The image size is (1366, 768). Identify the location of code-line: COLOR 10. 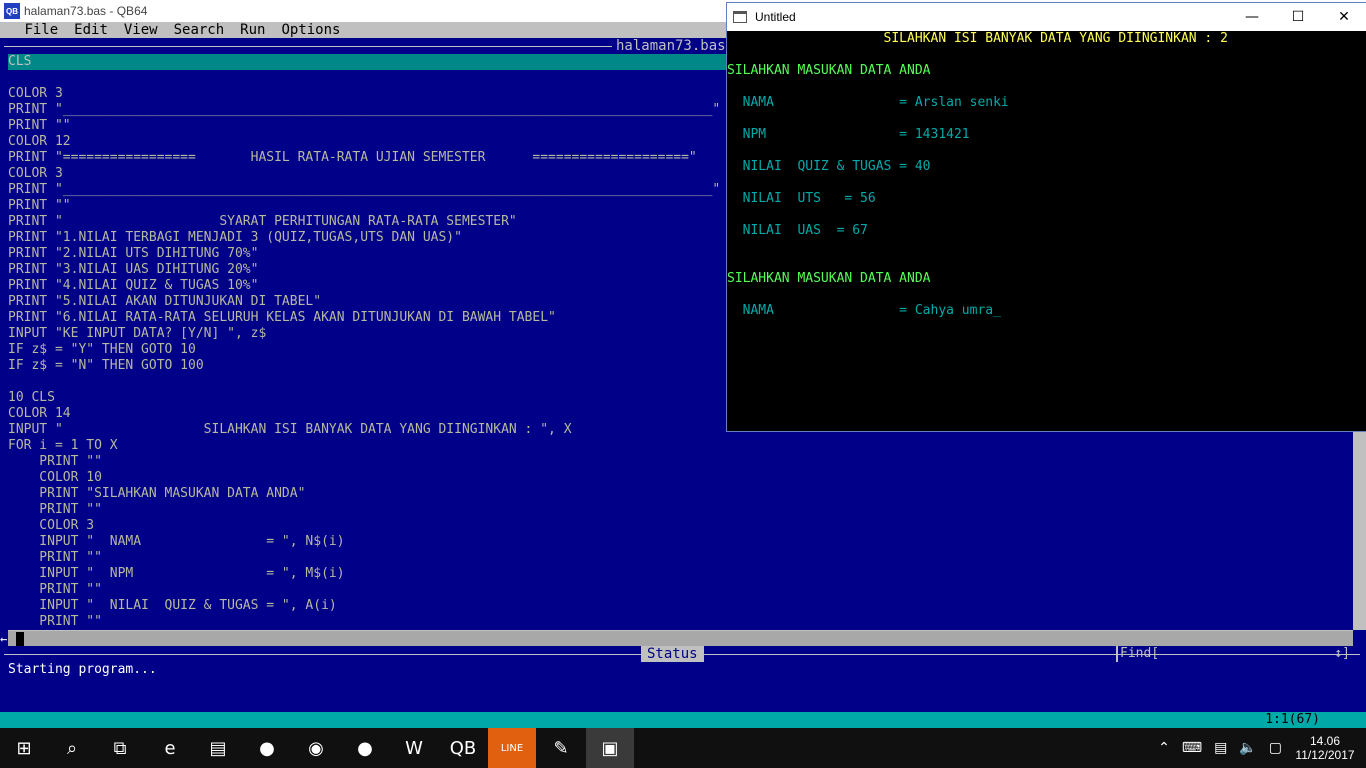
(680, 478).